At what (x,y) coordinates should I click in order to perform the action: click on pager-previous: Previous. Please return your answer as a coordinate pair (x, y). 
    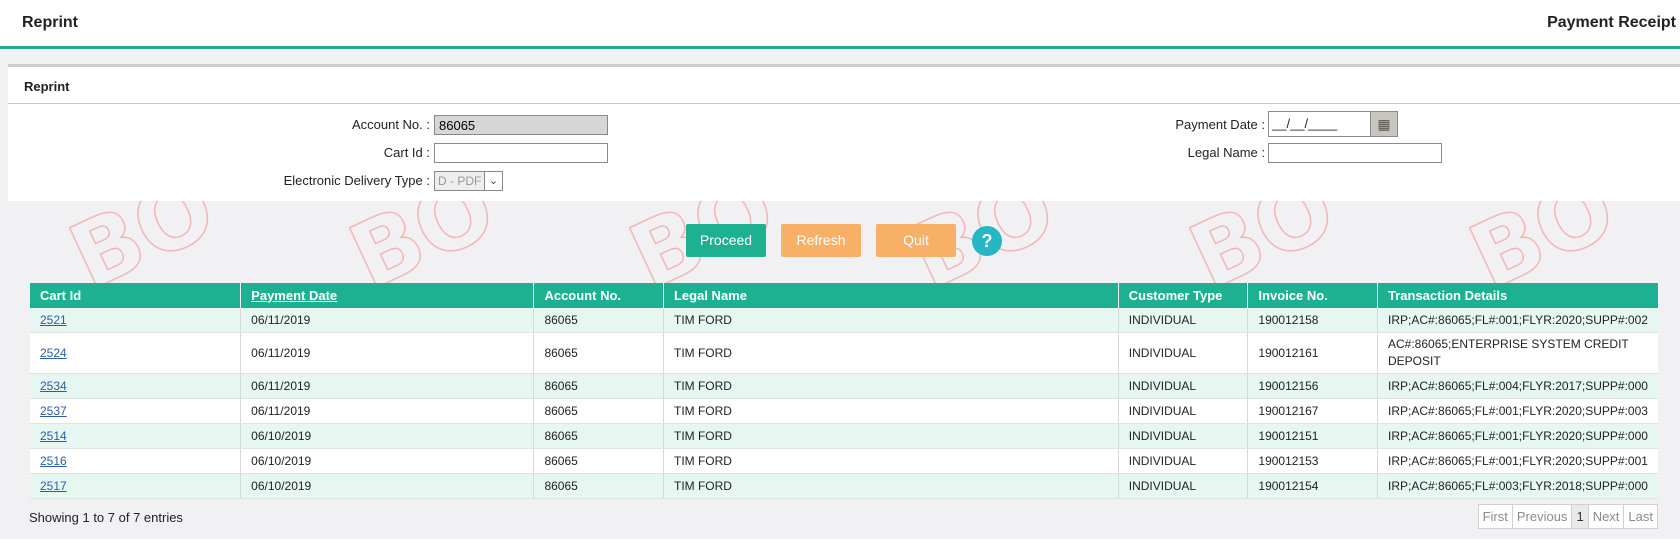
    Looking at the image, I should click on (1543, 516).